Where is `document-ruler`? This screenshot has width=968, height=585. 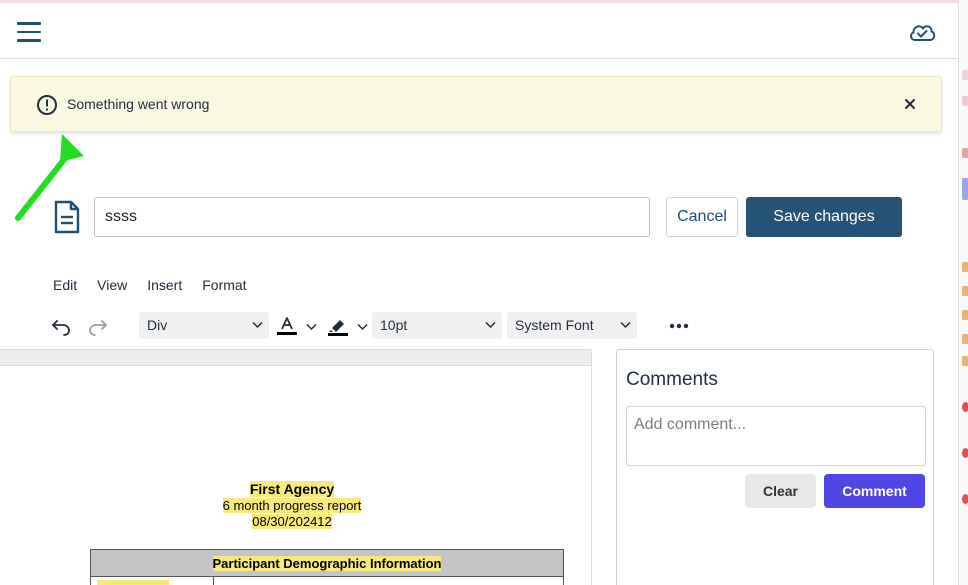 document-ruler is located at coordinates (295, 358).